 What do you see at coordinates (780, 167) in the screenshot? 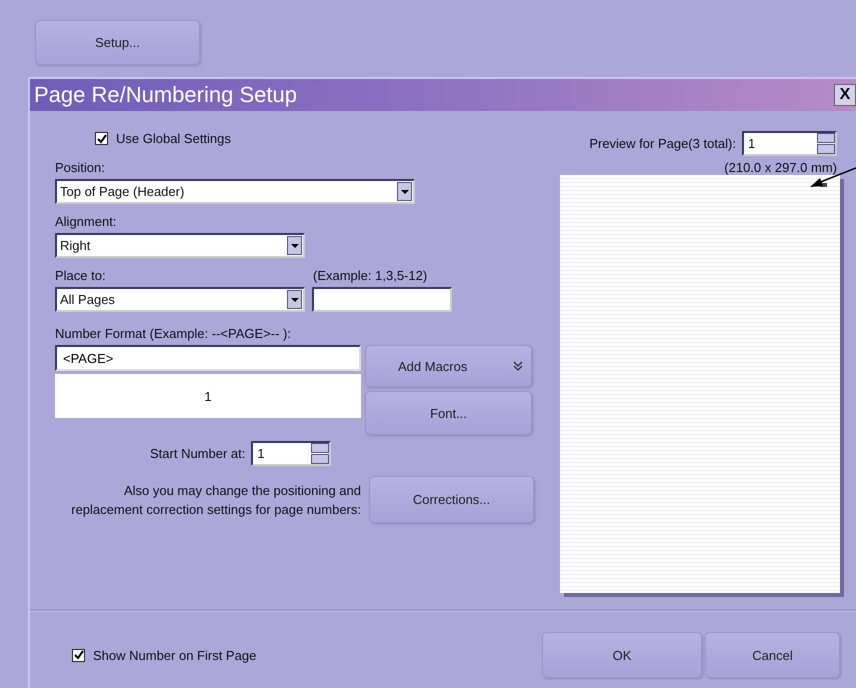
I see `page-size-text: (210.0 x 297.0 mm)` at bounding box center [780, 167].